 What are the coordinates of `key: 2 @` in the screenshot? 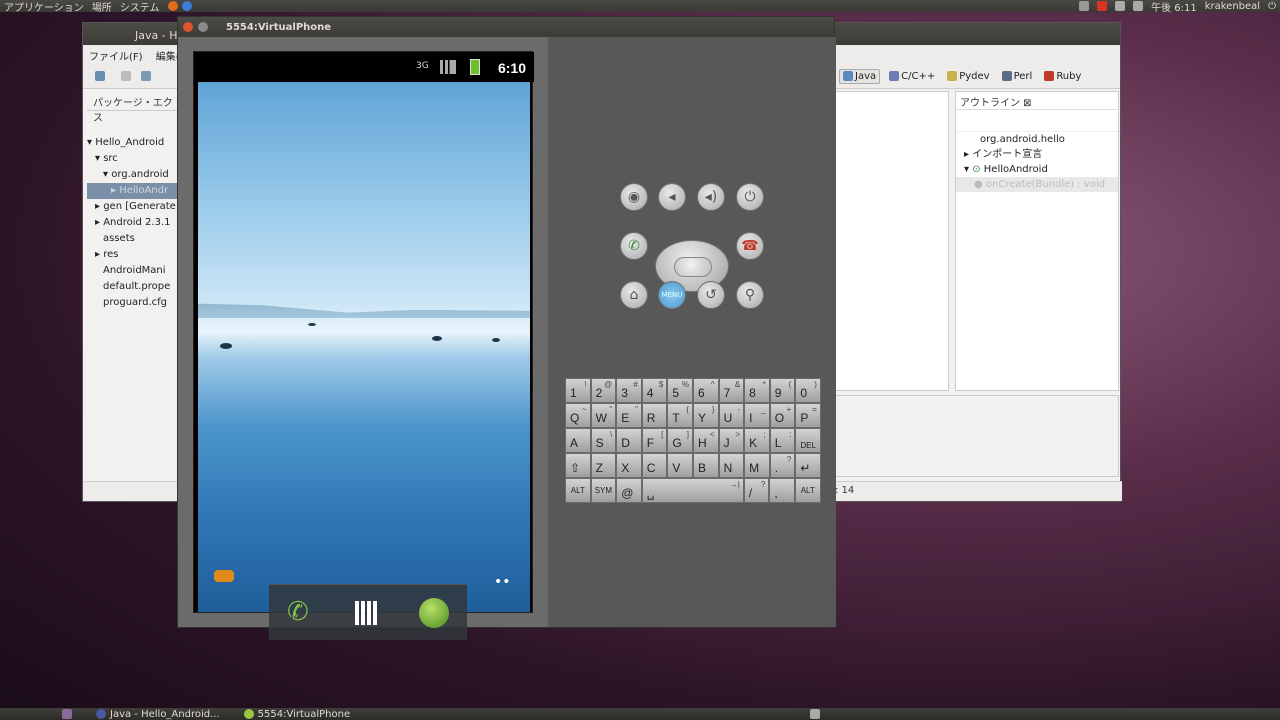 It's located at (603, 390).